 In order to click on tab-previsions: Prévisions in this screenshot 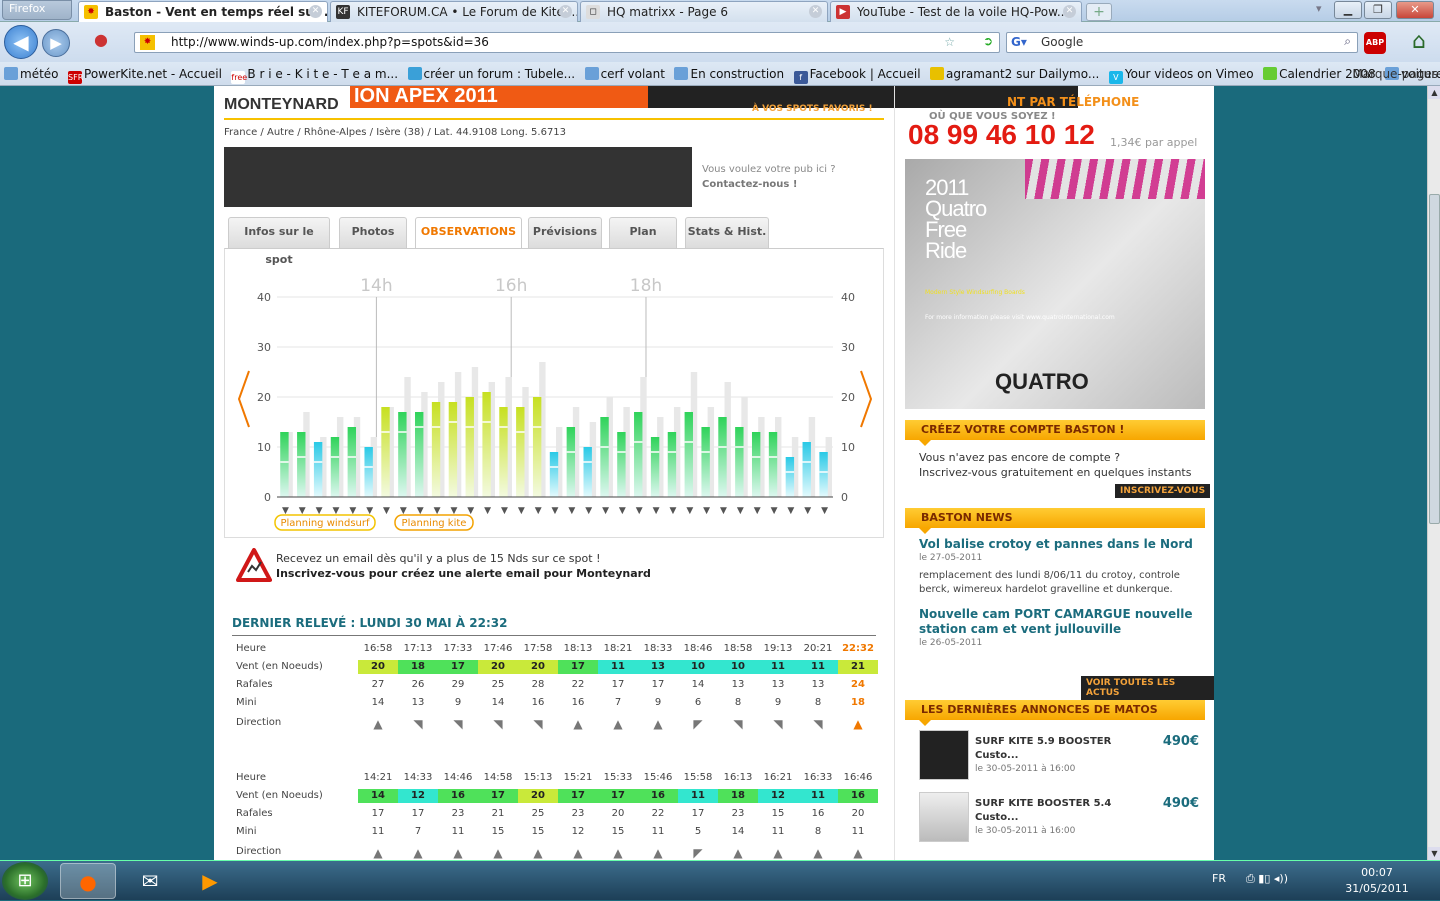, I will do `click(565, 232)`.